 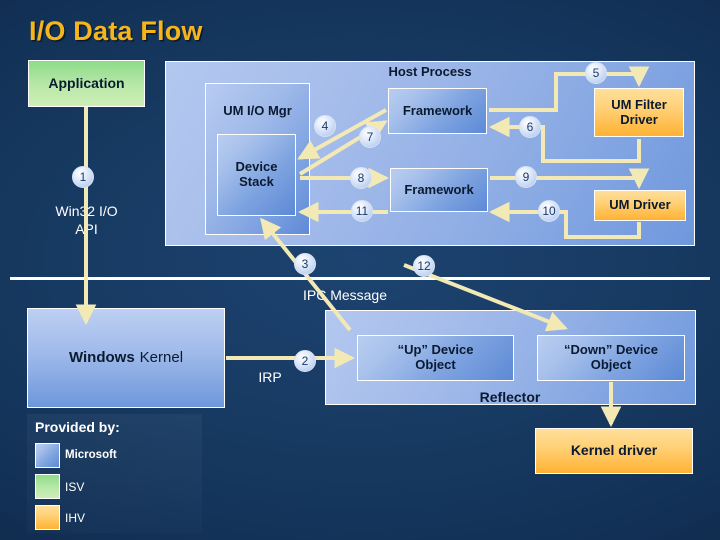 I want to click on windows-kernel-bold-text: Windows, so click(x=101, y=357).